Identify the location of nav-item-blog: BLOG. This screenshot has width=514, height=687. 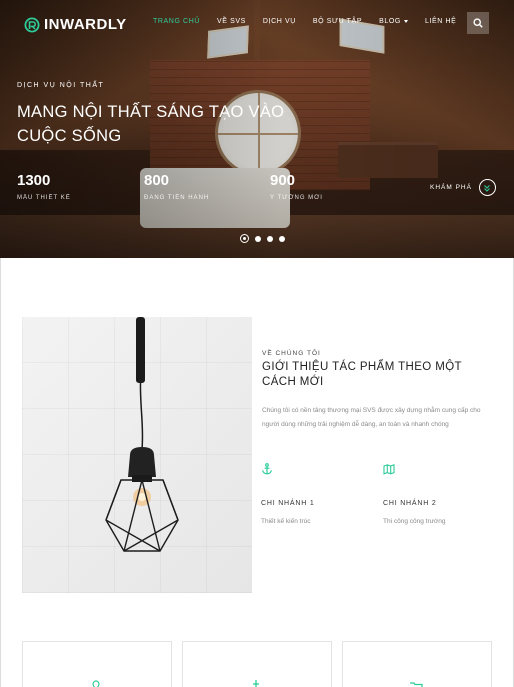
(393, 21).